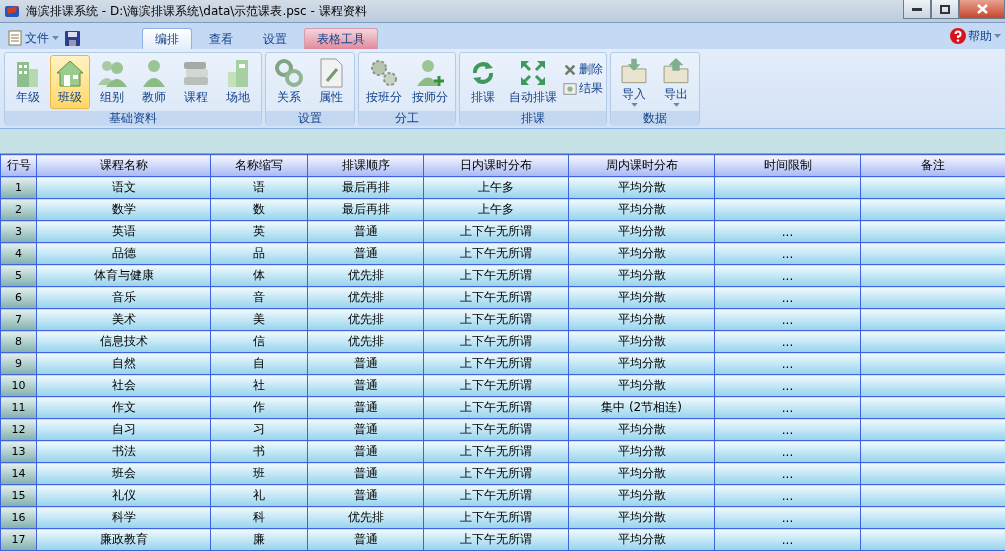  I want to click on group-title: 分工, so click(407, 118).